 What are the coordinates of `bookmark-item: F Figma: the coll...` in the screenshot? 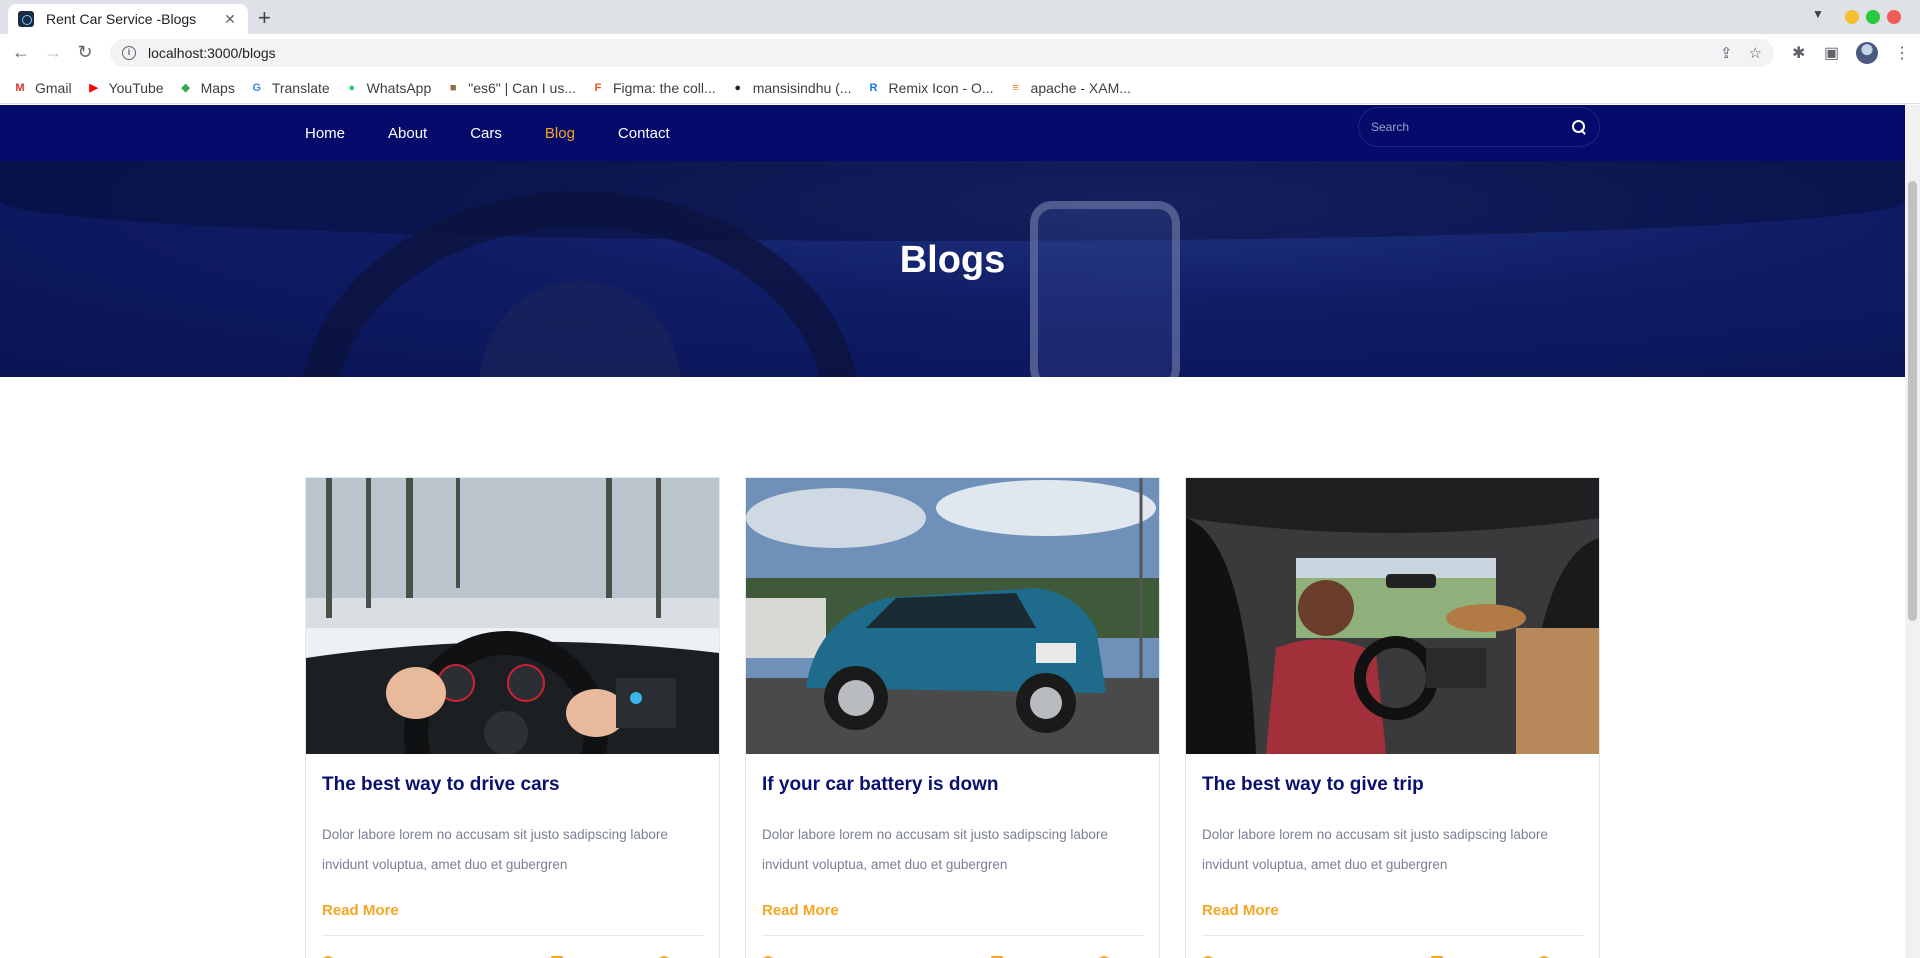 It's located at (653, 88).